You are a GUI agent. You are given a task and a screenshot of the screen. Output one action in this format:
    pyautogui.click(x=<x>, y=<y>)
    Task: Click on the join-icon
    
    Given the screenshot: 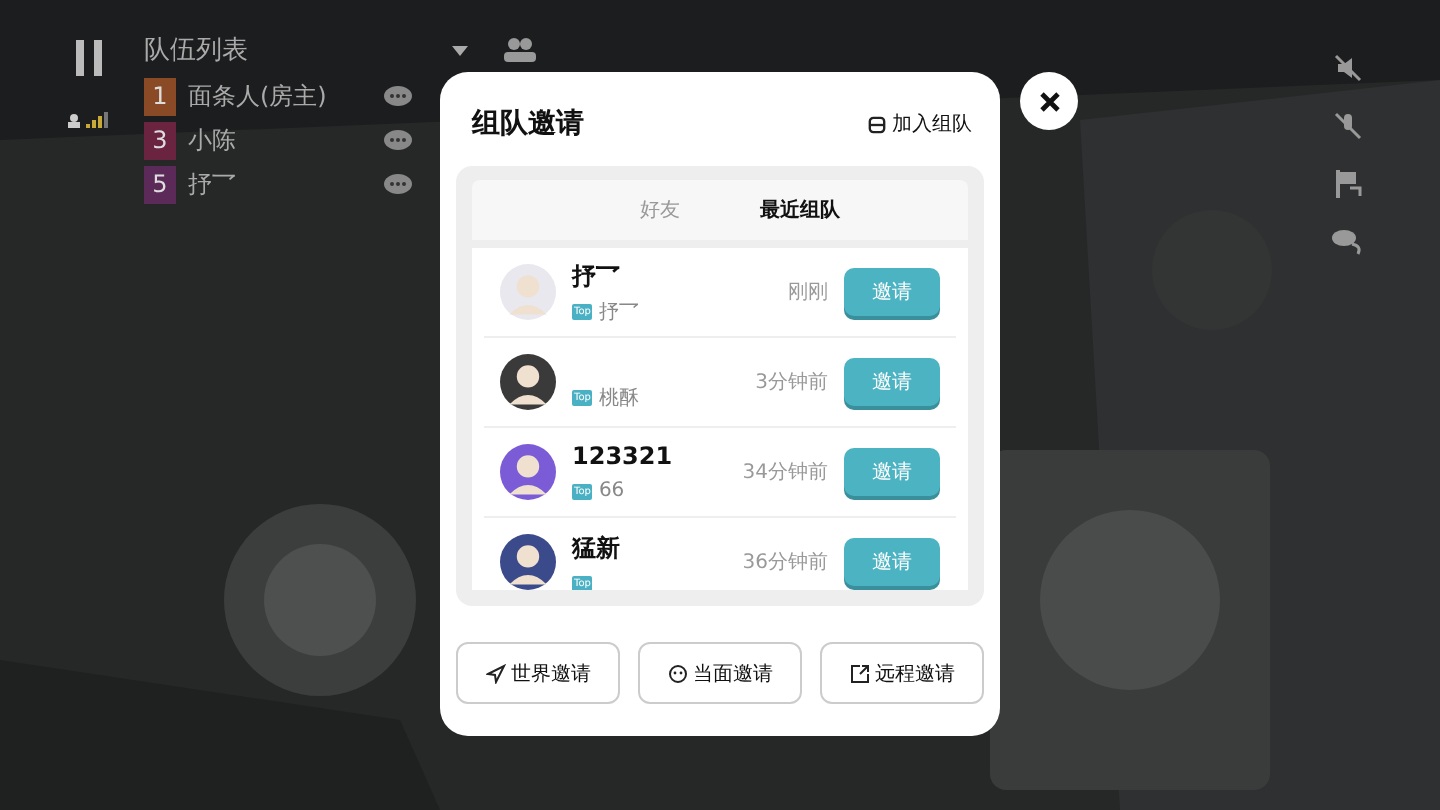 What is the action you would take?
    pyautogui.click(x=877, y=124)
    